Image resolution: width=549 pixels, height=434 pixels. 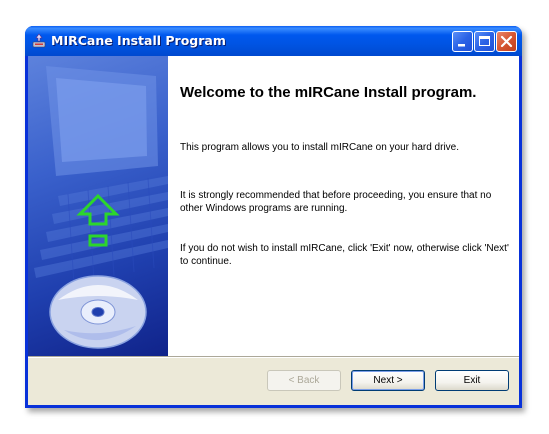 What do you see at coordinates (388, 380) in the screenshot?
I see `next-button: Next >` at bounding box center [388, 380].